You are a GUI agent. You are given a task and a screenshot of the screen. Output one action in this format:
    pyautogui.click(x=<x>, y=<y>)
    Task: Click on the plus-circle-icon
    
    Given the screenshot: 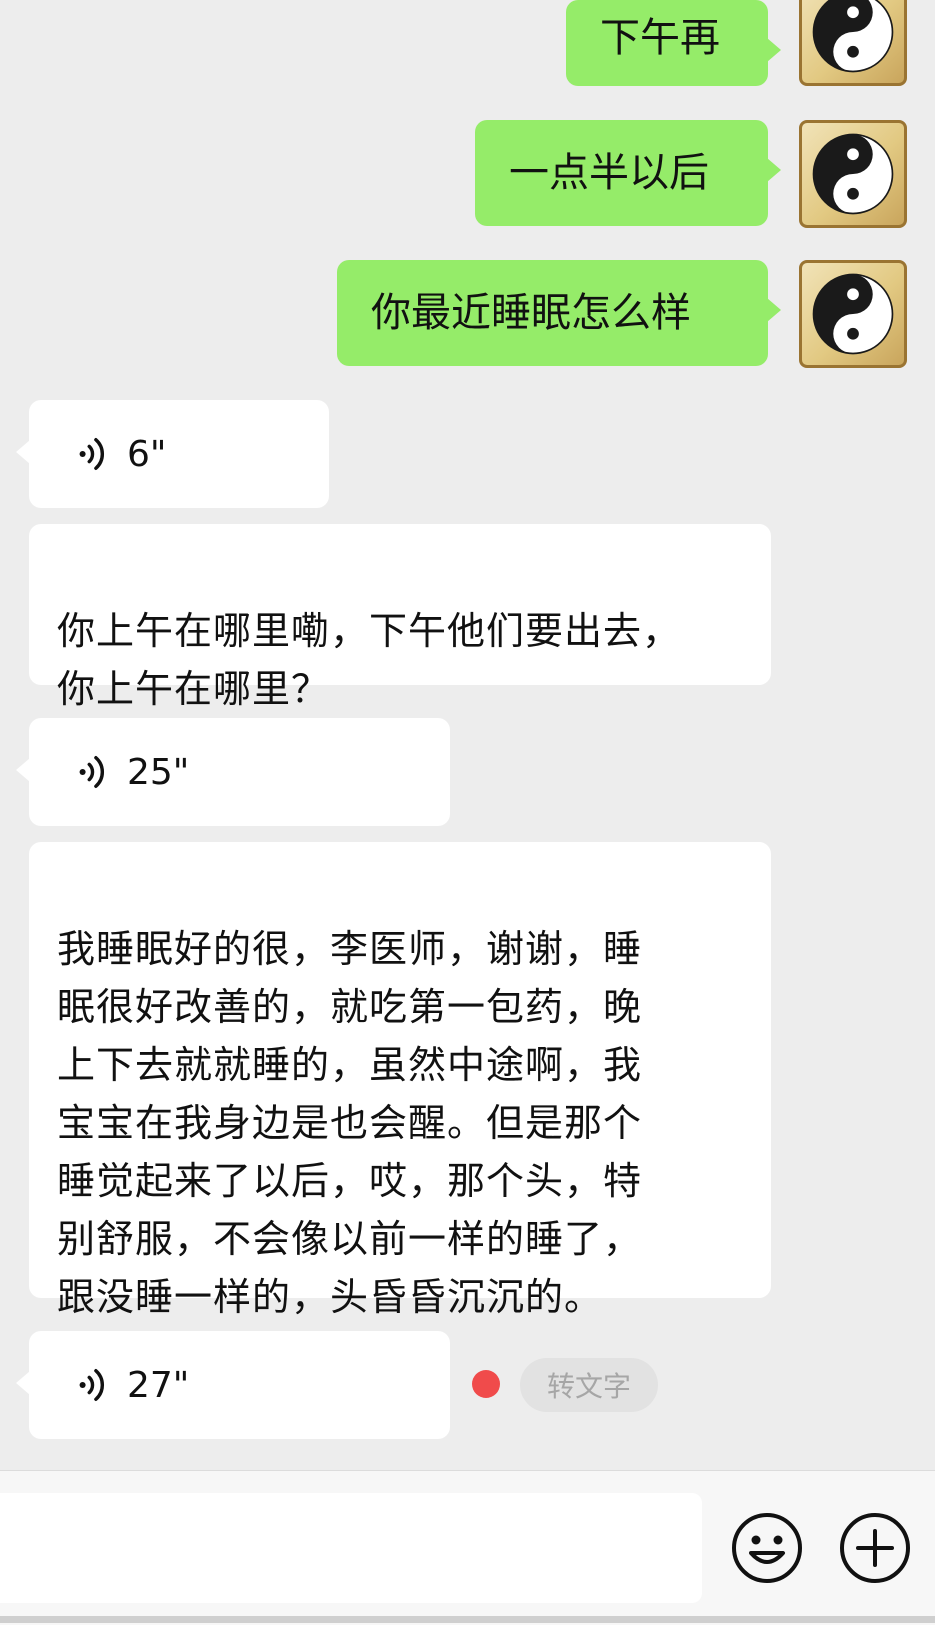 What is the action you would take?
    pyautogui.click(x=875, y=1548)
    